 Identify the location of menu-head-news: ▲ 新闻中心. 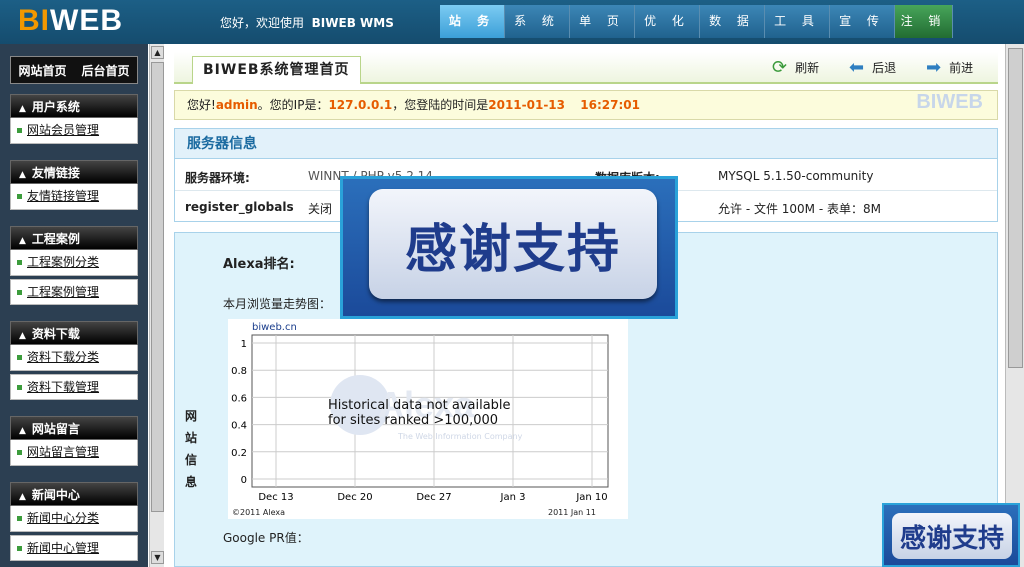
(74, 494).